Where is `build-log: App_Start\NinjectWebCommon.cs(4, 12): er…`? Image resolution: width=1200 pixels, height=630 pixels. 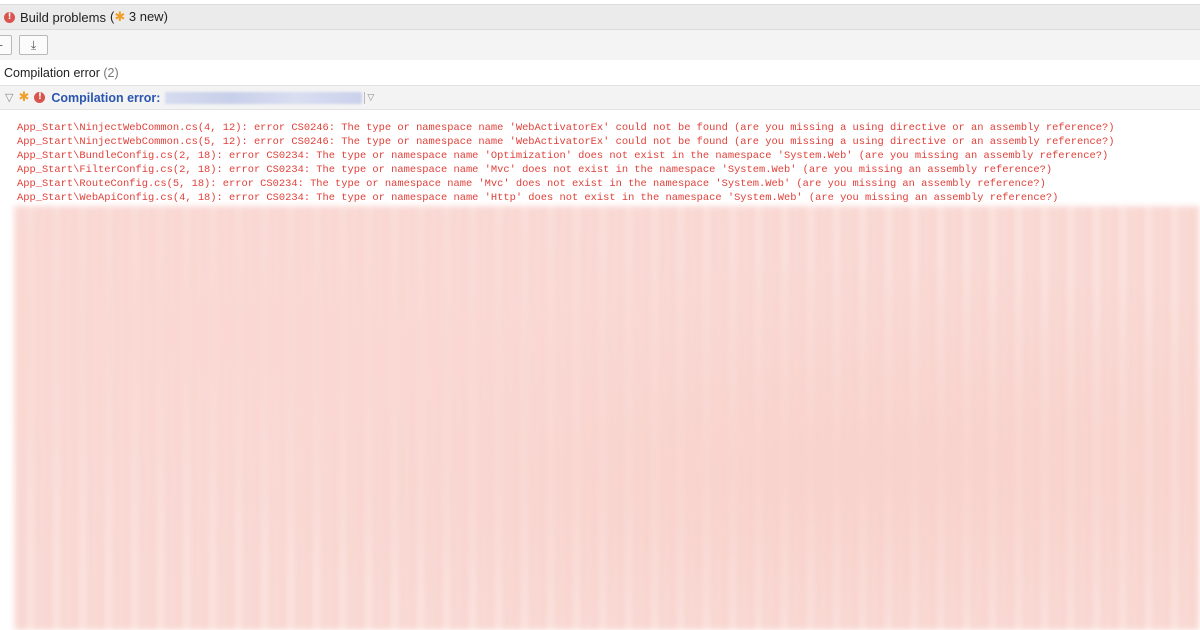 build-log: App_Start\NinjectWebCommon.cs(4, 12): er… is located at coordinates (565, 163).